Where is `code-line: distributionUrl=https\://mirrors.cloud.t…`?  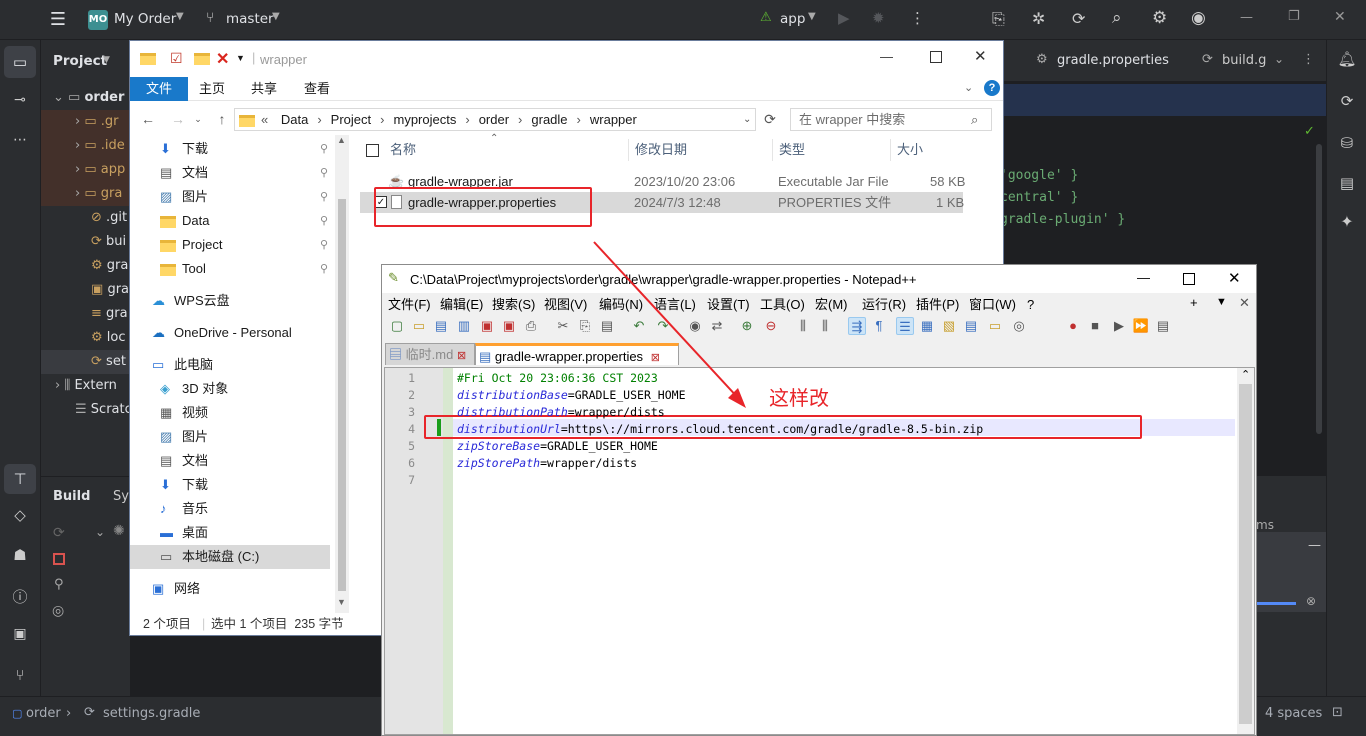 code-line: distributionUrl=https\://mirrors.cloud.t… is located at coordinates (720, 429).